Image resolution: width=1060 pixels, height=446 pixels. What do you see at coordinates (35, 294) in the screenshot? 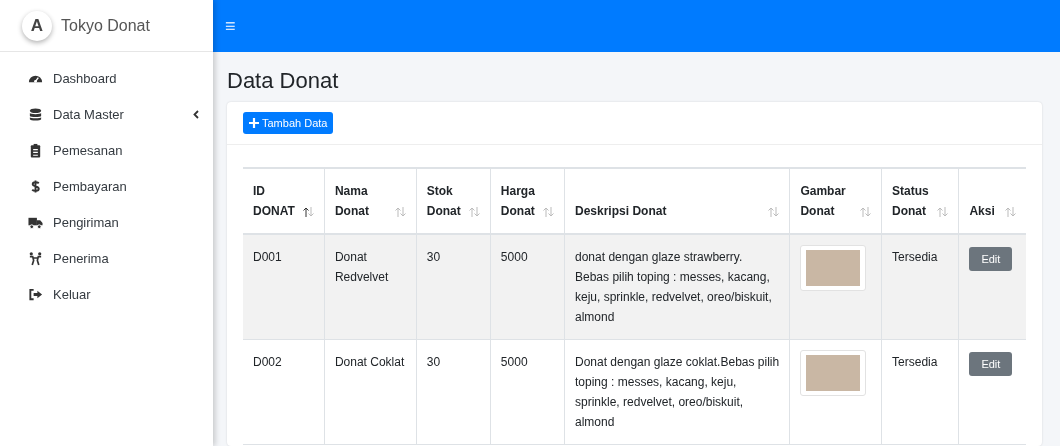
I see `exit-icon` at bounding box center [35, 294].